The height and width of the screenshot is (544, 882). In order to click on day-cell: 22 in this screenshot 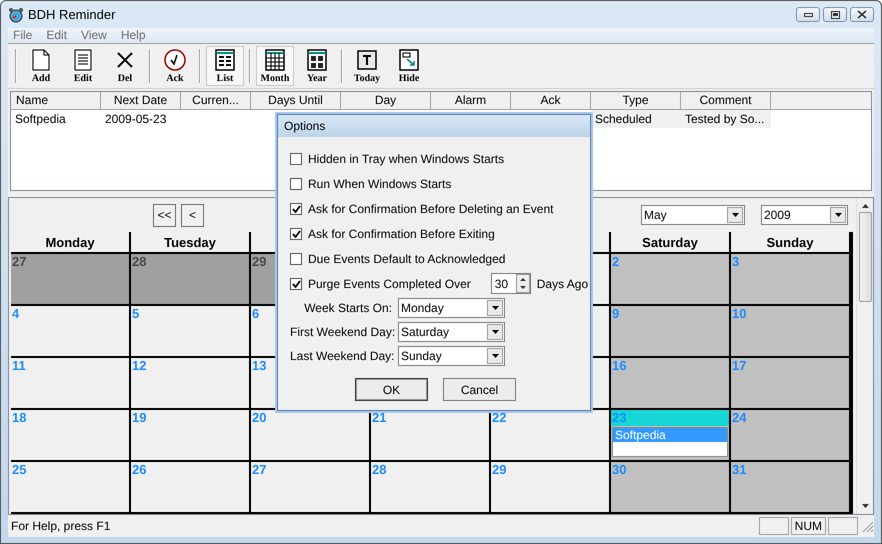, I will do `click(550, 435)`.